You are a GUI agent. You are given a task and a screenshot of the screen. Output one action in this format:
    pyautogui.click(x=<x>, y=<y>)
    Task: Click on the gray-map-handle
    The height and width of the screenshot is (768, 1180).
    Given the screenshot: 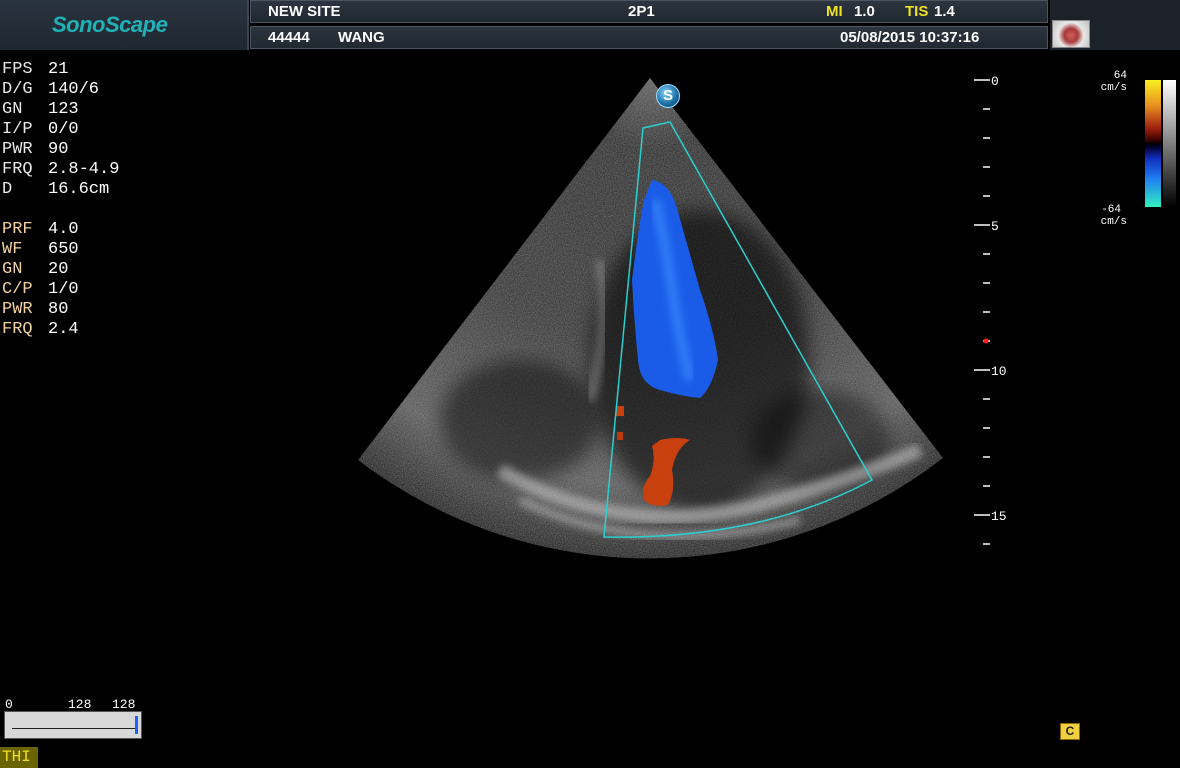 What is the action you would take?
    pyautogui.click(x=136, y=725)
    